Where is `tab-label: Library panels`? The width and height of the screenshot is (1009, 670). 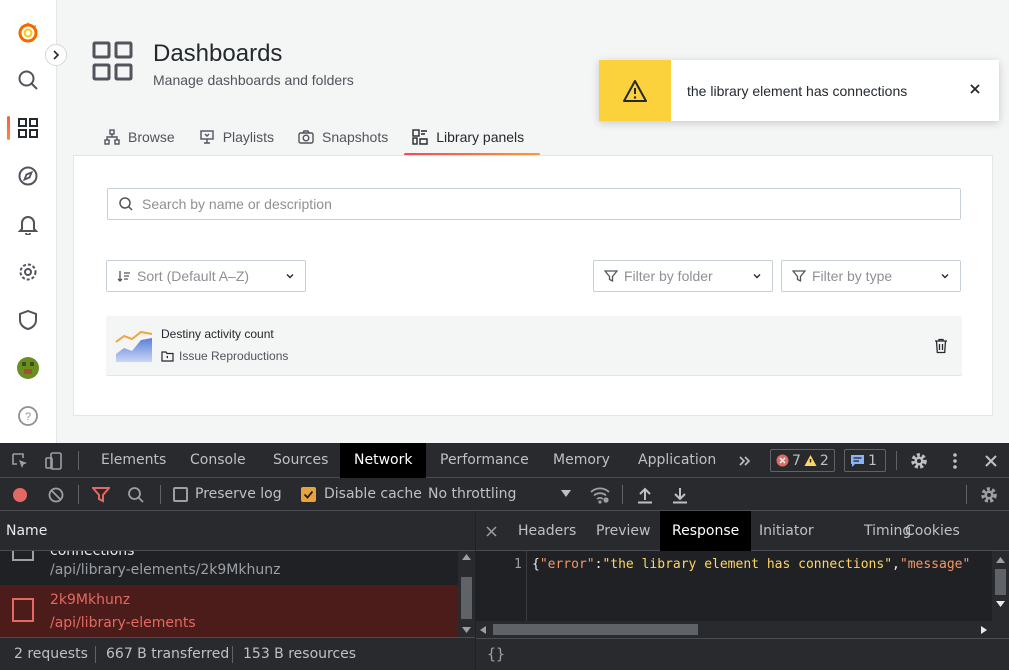
tab-label: Library panels is located at coordinates (480, 137).